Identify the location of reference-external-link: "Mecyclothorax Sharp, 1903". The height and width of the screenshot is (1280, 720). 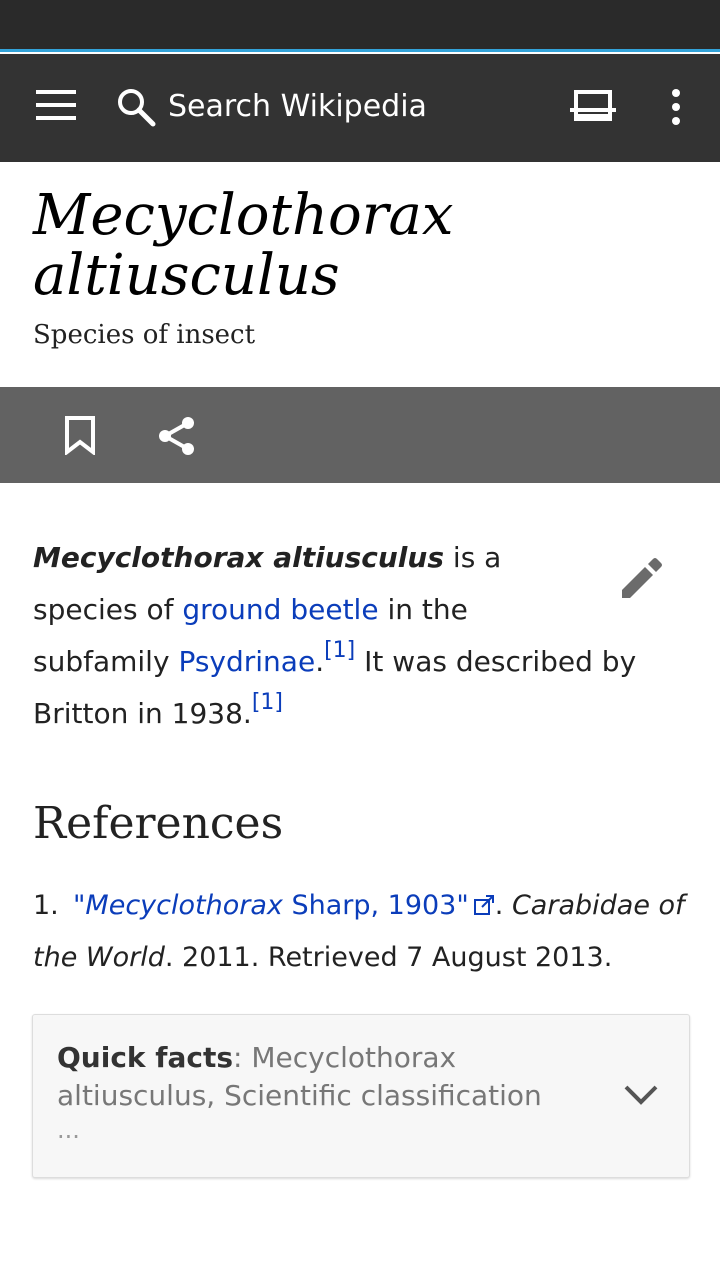
(284, 905).